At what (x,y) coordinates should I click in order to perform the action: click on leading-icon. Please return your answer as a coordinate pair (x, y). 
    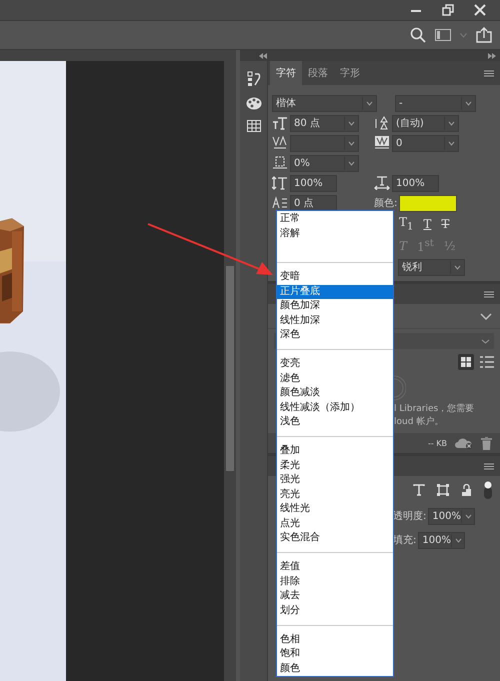
    Looking at the image, I should click on (382, 123).